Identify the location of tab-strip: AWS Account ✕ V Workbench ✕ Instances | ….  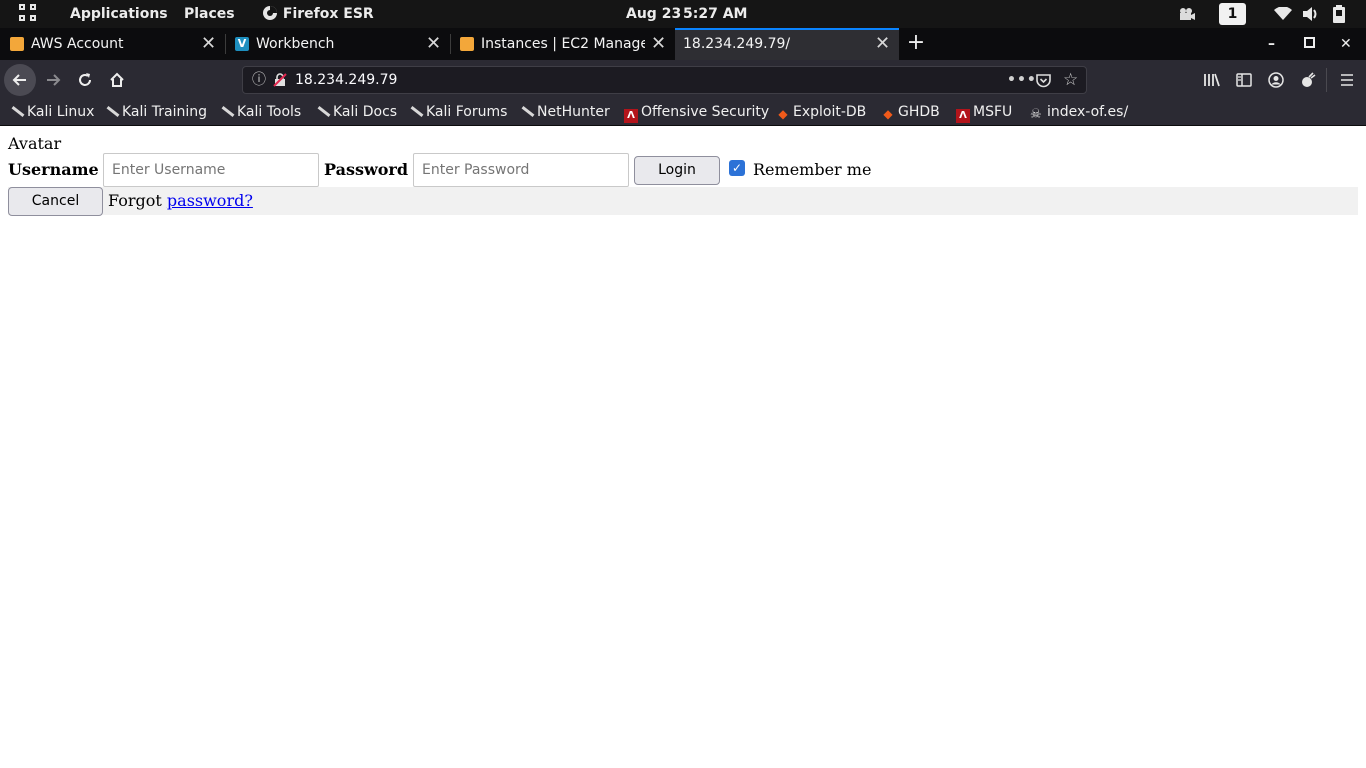
(683, 44).